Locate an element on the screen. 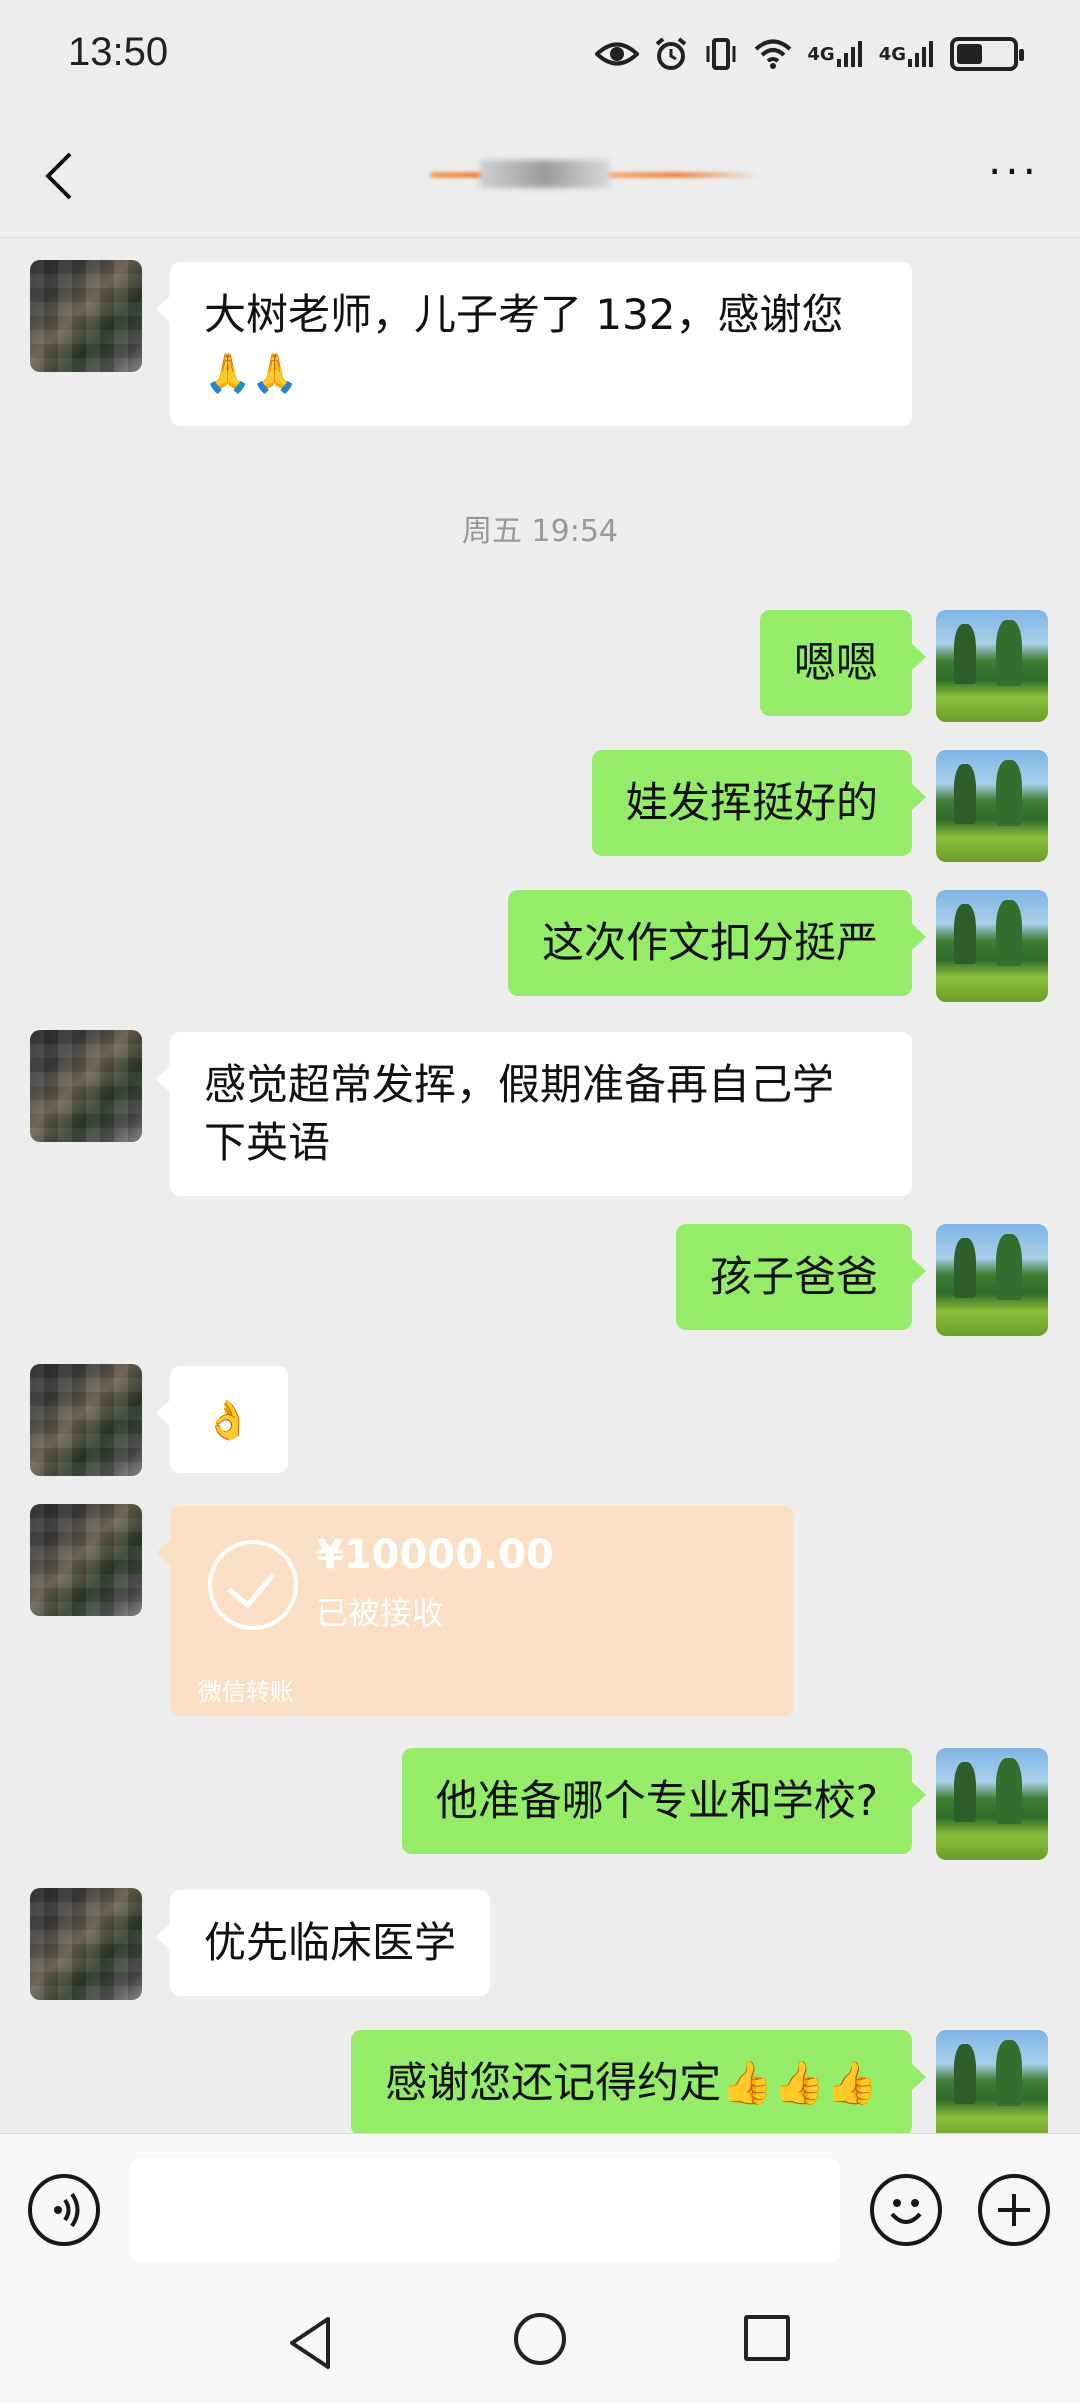 This screenshot has height=2403, width=1080. message-text: 大树老师，儿子考了 132，感谢您 is located at coordinates (524, 314).